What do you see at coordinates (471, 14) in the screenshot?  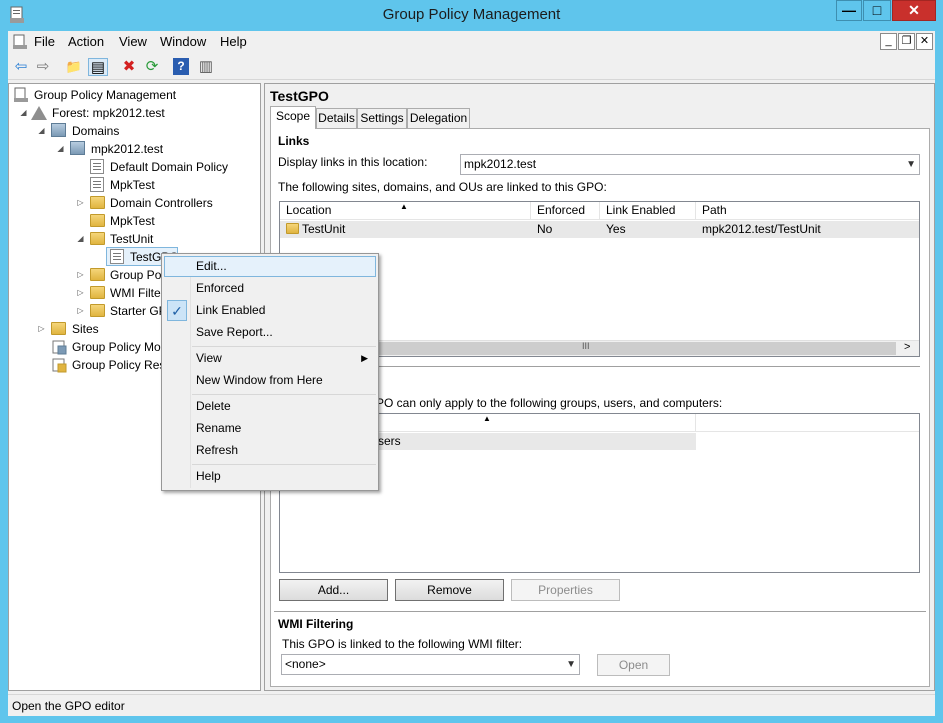 I see `window-title: Group Policy Management` at bounding box center [471, 14].